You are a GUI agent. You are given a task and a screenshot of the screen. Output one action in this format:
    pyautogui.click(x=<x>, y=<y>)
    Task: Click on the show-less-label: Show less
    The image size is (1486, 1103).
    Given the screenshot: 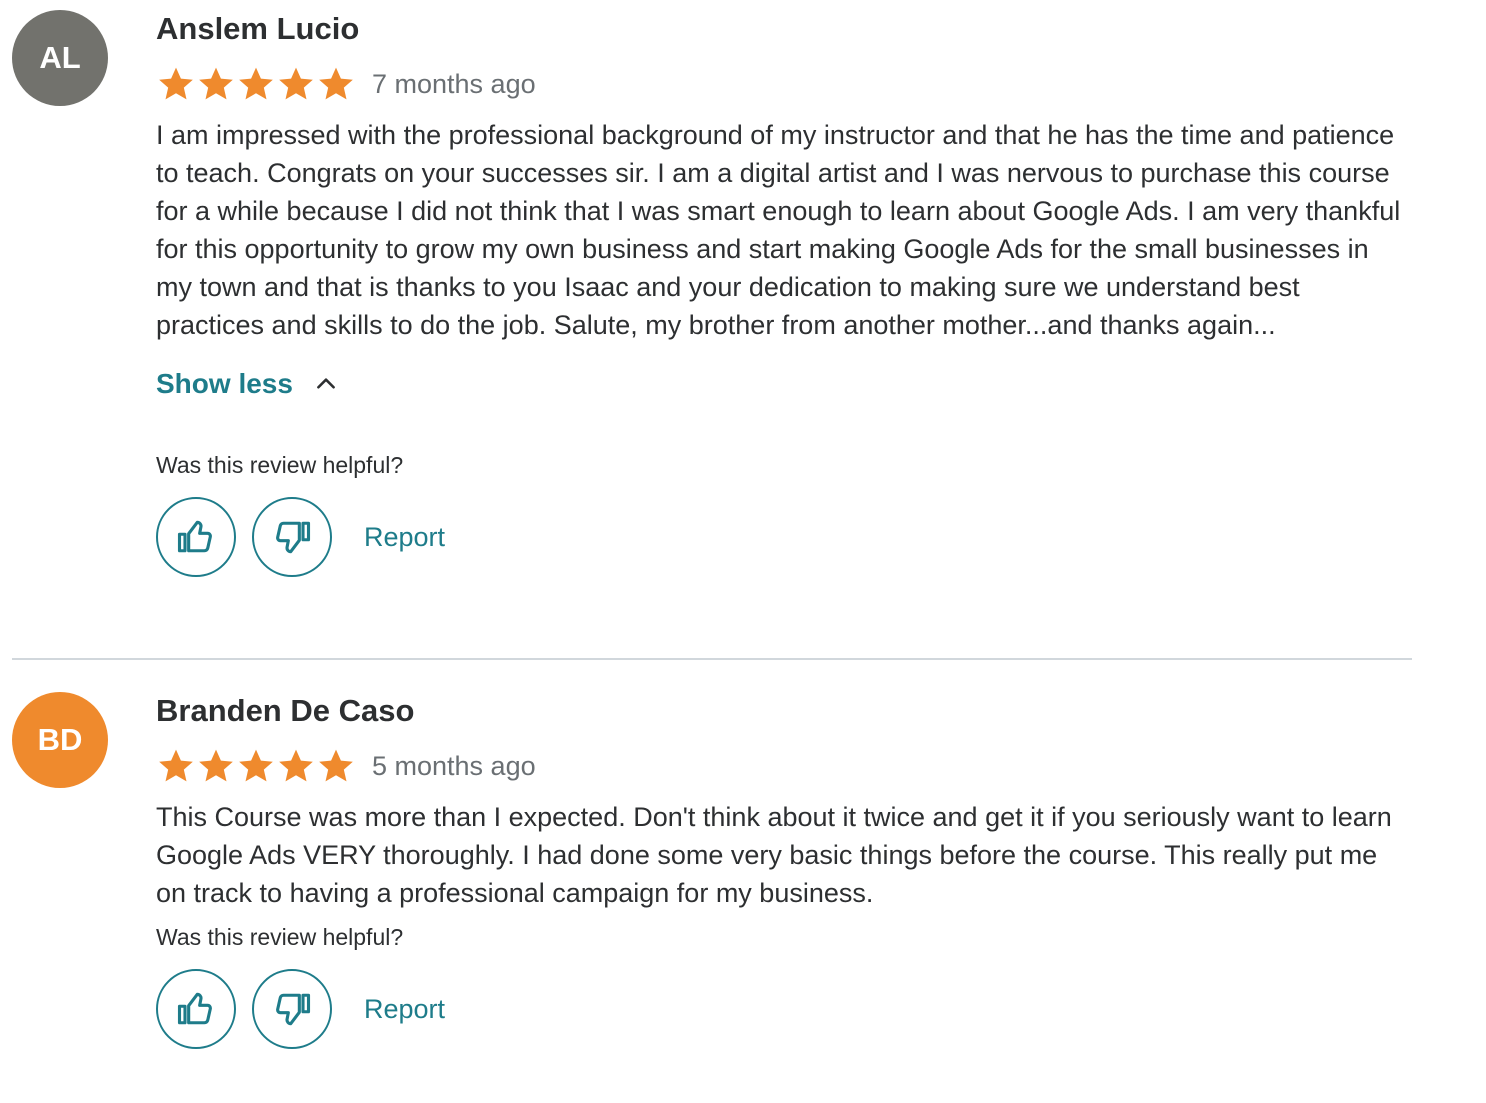 What is the action you would take?
    pyautogui.click(x=224, y=383)
    